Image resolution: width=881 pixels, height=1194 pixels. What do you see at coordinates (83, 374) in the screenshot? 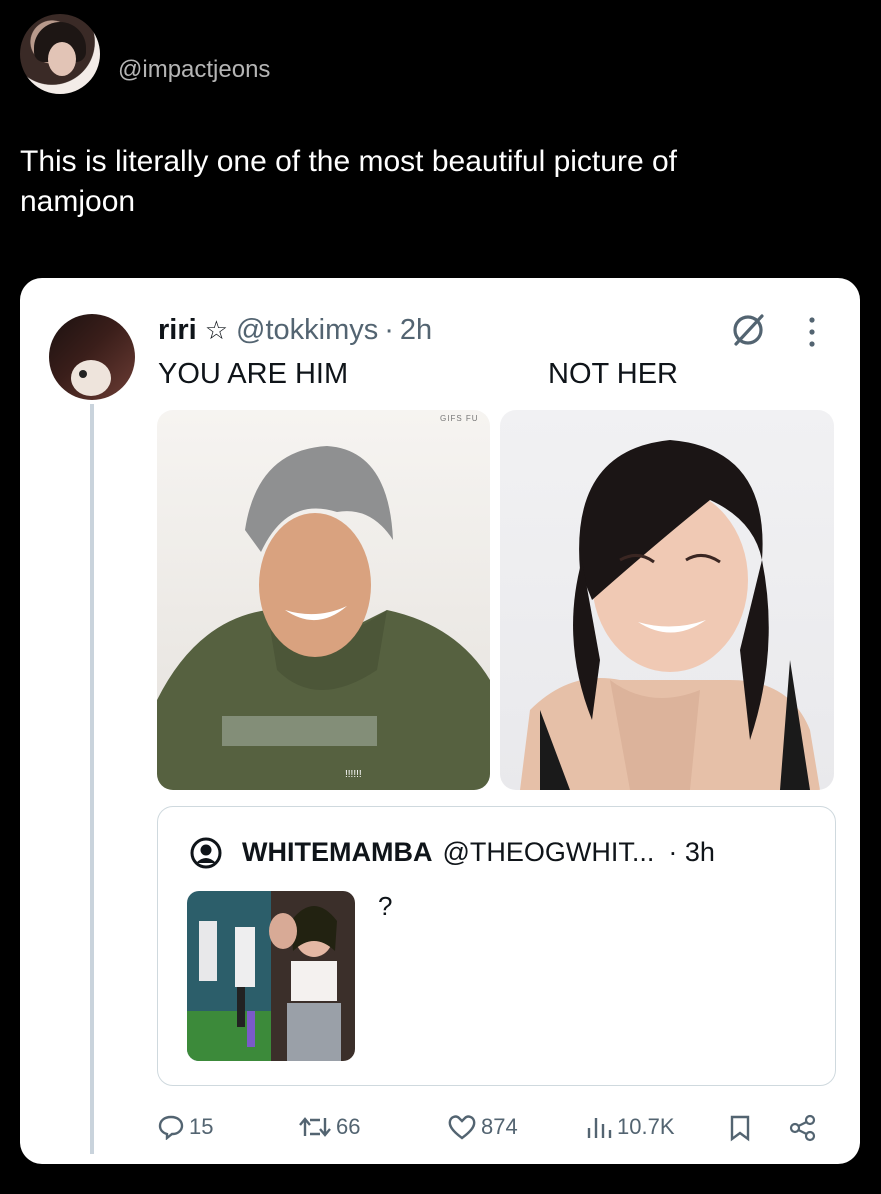
I see `avatar-dog-eye` at bounding box center [83, 374].